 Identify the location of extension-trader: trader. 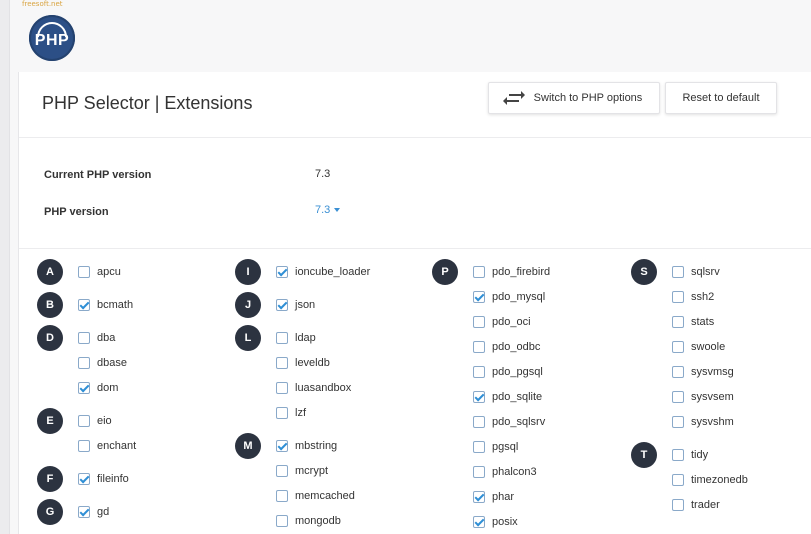
(696, 505).